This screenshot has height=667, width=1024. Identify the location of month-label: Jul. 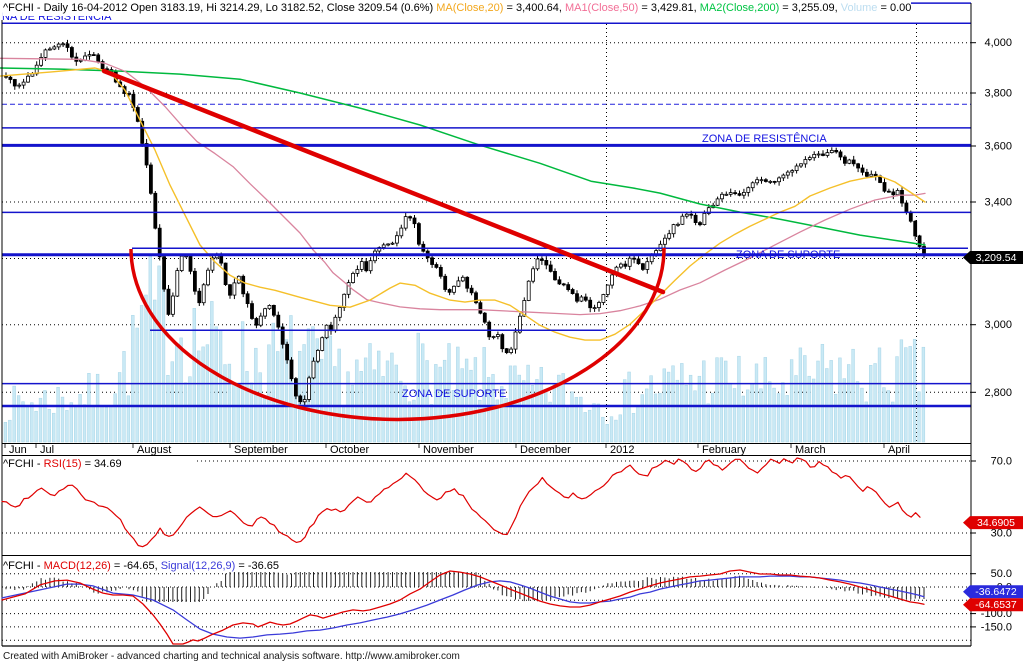
(47, 450).